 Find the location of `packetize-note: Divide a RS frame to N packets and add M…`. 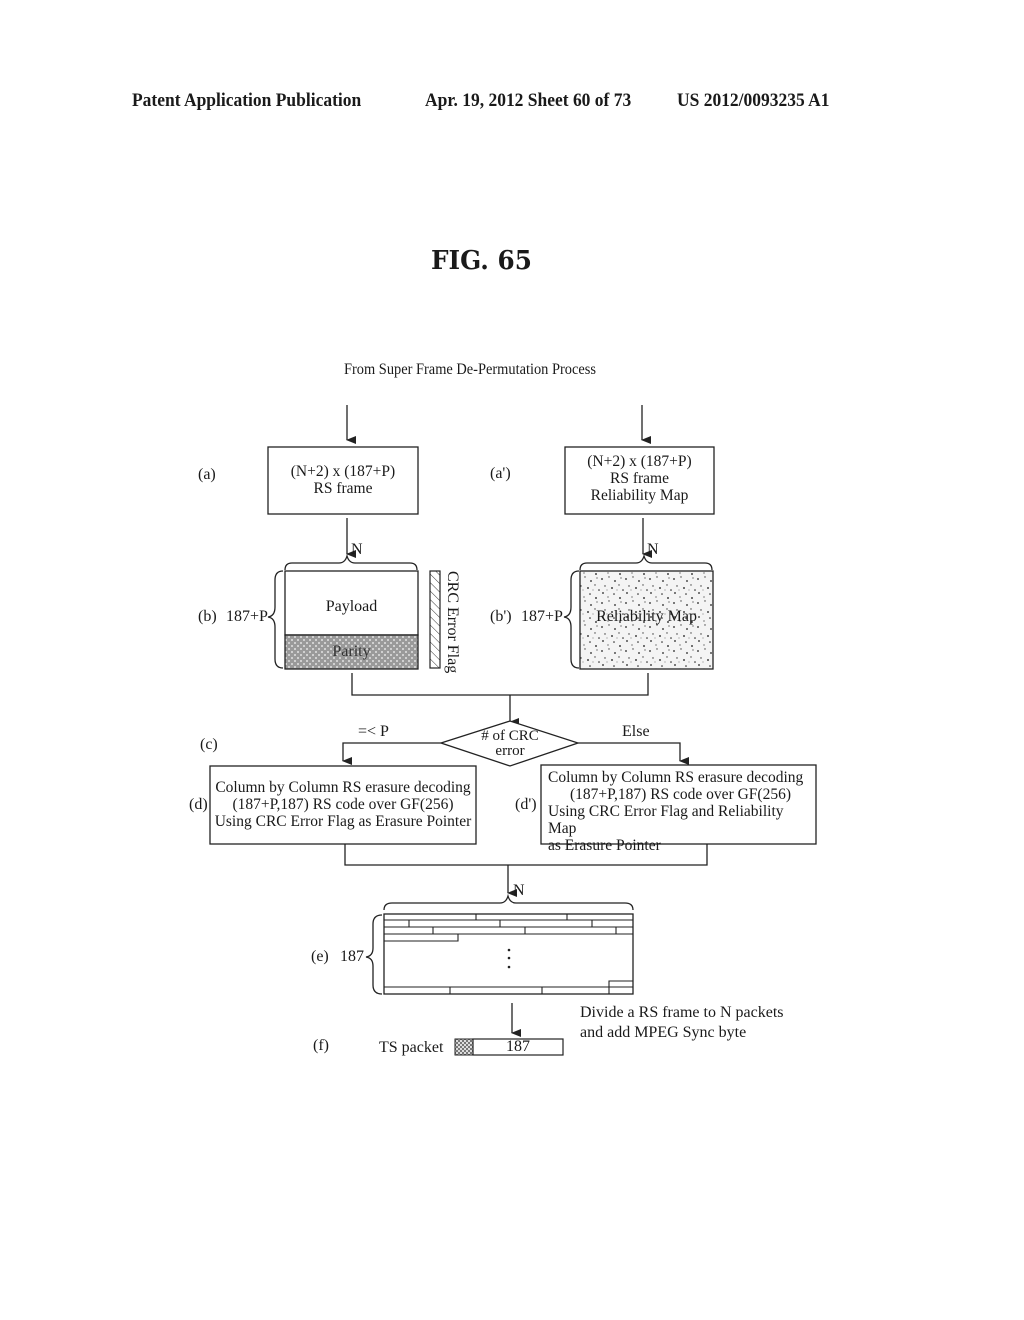

packetize-note: Divide a RS frame to N packets and add M… is located at coordinates (682, 1022).